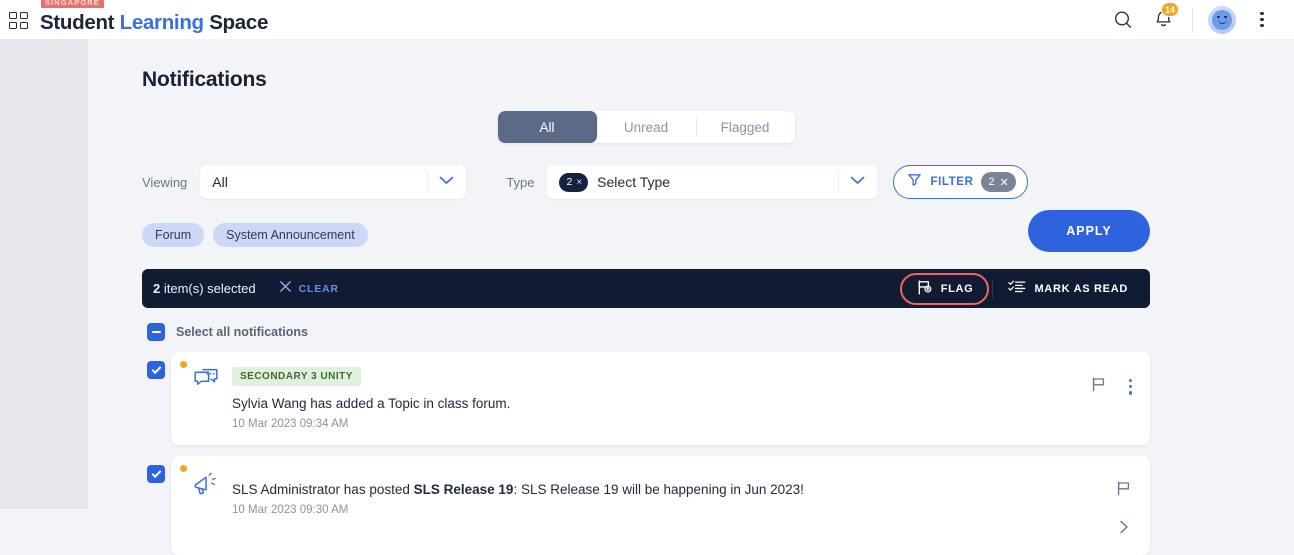 The width and height of the screenshot is (1294, 555). Describe the element at coordinates (208, 288) in the screenshot. I see `selected-count-suffix: item(s) selected` at that location.